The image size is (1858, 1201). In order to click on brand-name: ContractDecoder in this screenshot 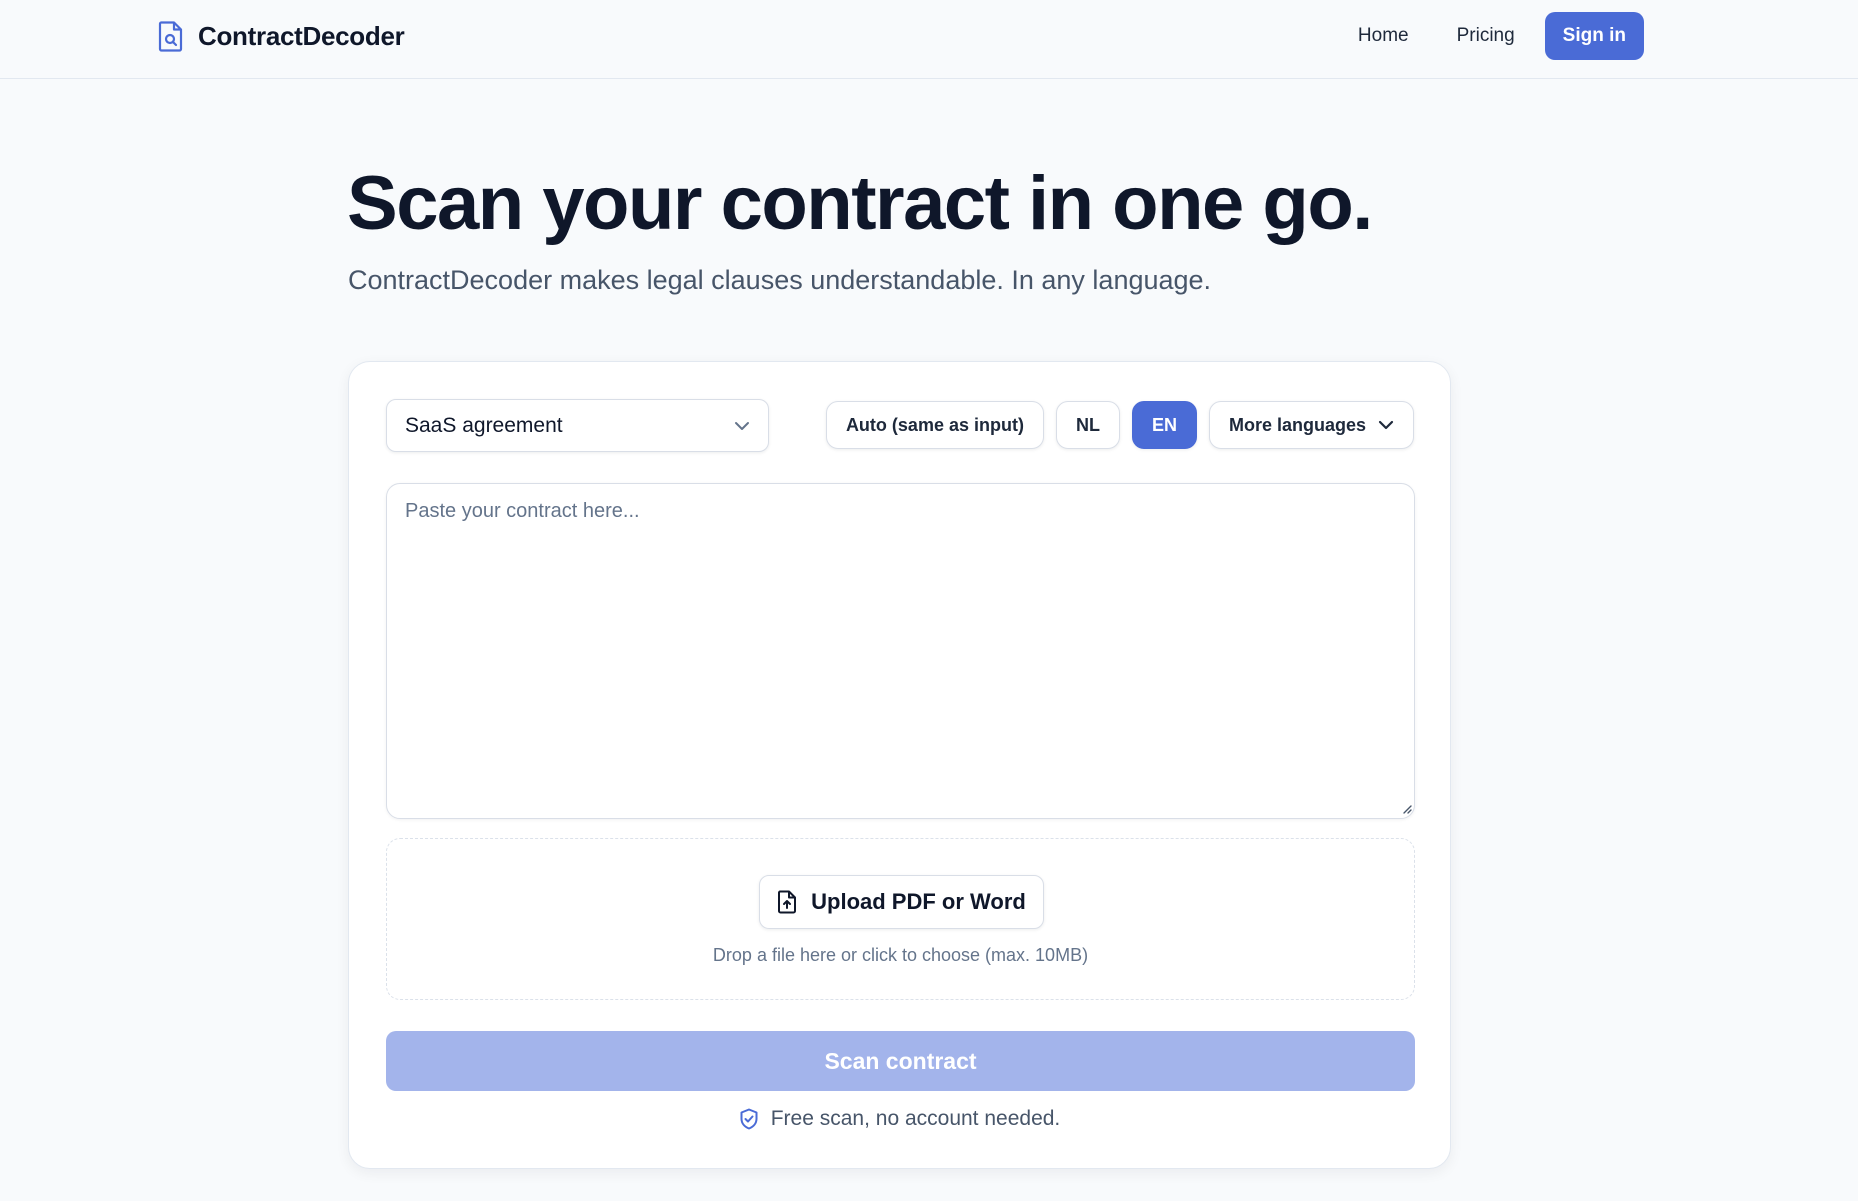, I will do `click(301, 35)`.